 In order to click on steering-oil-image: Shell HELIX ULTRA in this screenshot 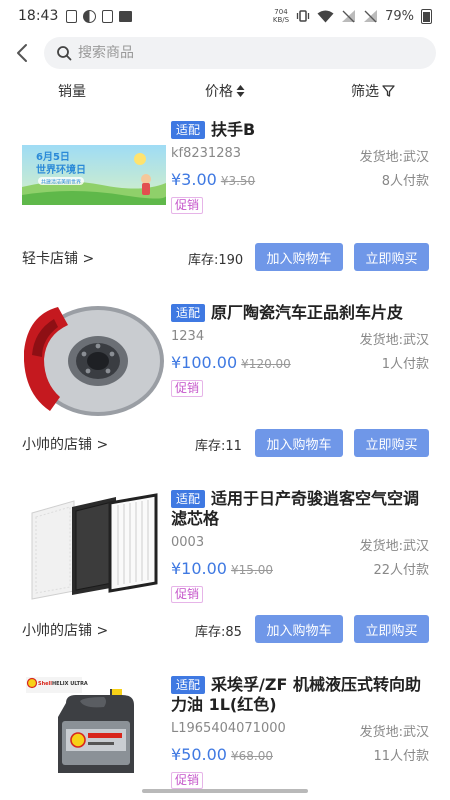, I will do `click(94, 727)`.